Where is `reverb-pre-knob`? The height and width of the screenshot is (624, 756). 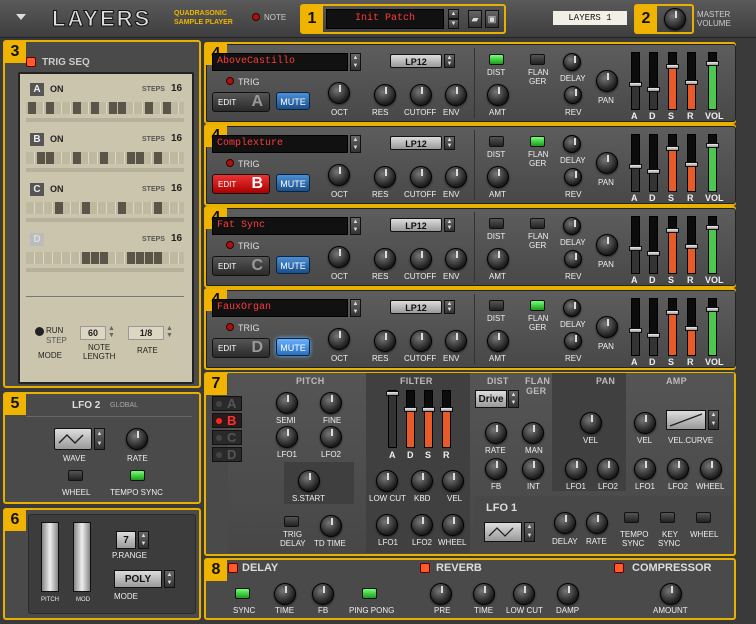
reverb-pre-knob is located at coordinates (441, 594).